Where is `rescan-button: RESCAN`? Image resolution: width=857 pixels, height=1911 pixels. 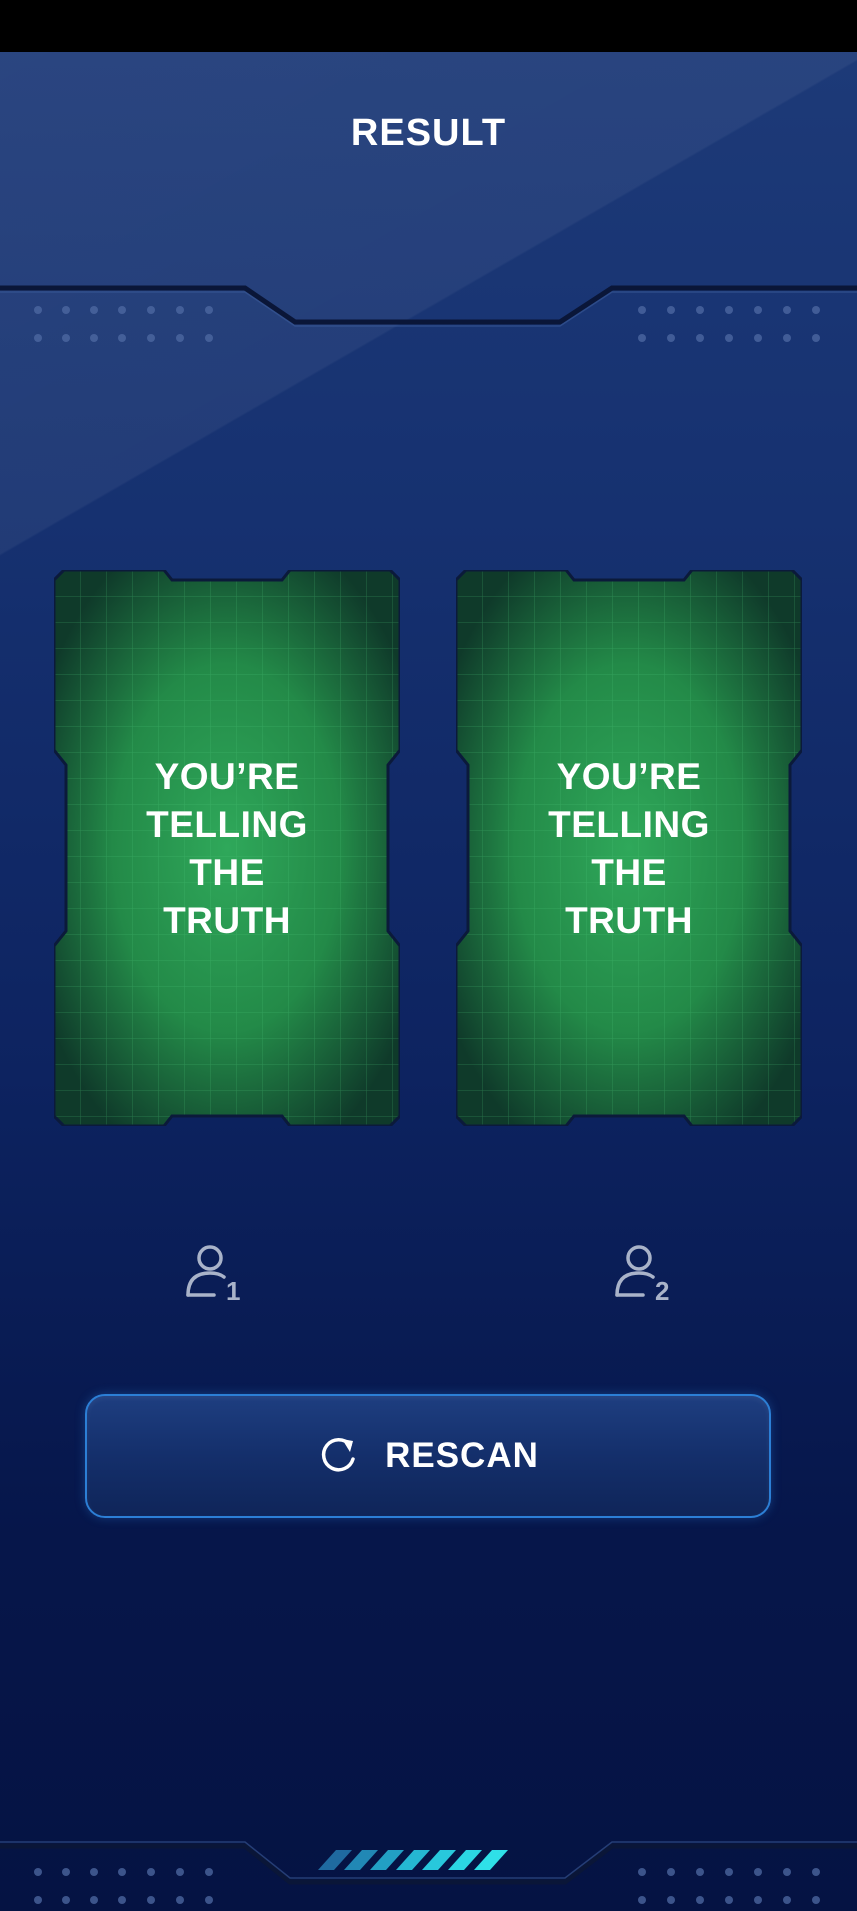 rescan-button: RESCAN is located at coordinates (428, 1456).